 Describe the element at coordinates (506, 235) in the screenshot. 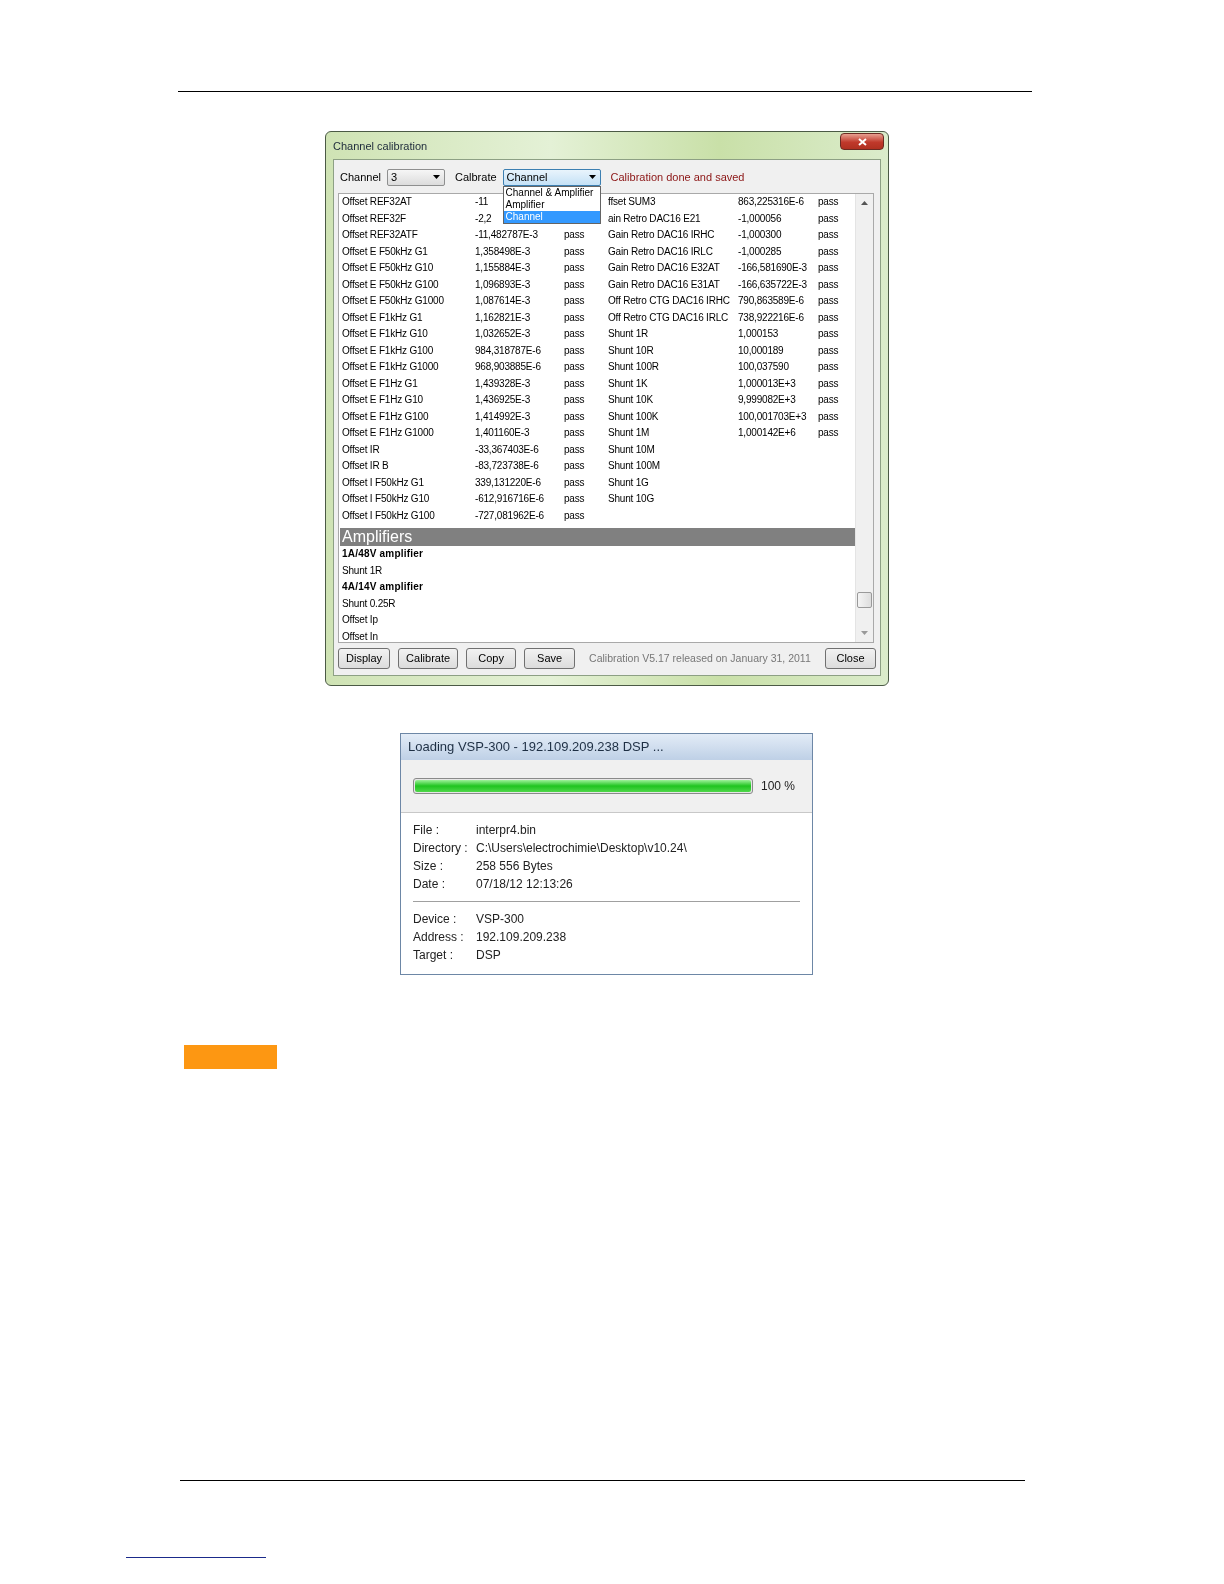

I see `table-cell-text: -11,482787E-3` at that location.